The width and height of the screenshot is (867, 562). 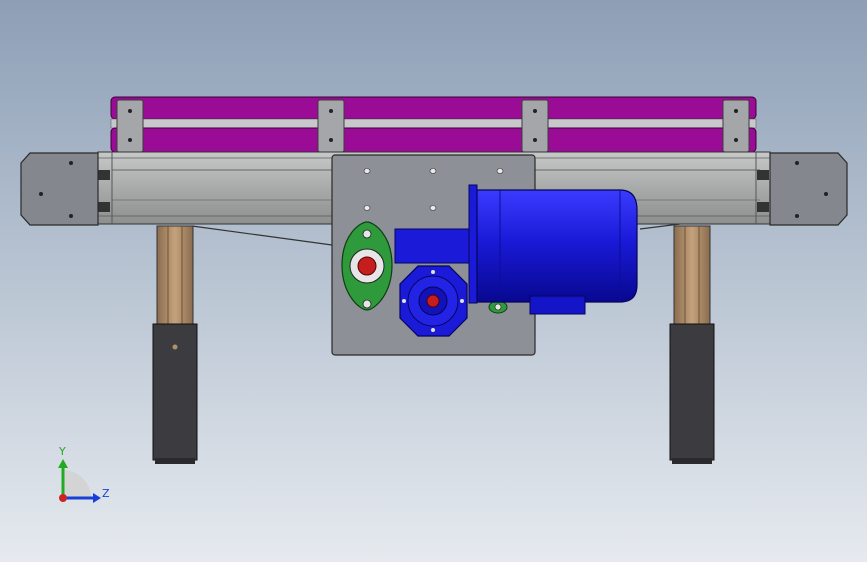 I want to click on end-cap-left, so click(x=59, y=189).